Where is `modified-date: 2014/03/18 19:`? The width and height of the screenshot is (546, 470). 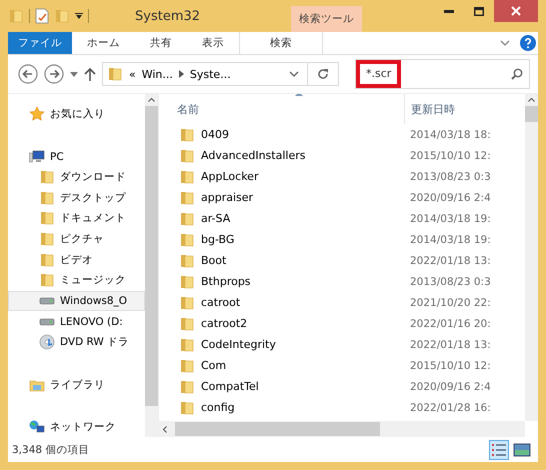
modified-date: 2014/03/18 19: is located at coordinates (450, 218).